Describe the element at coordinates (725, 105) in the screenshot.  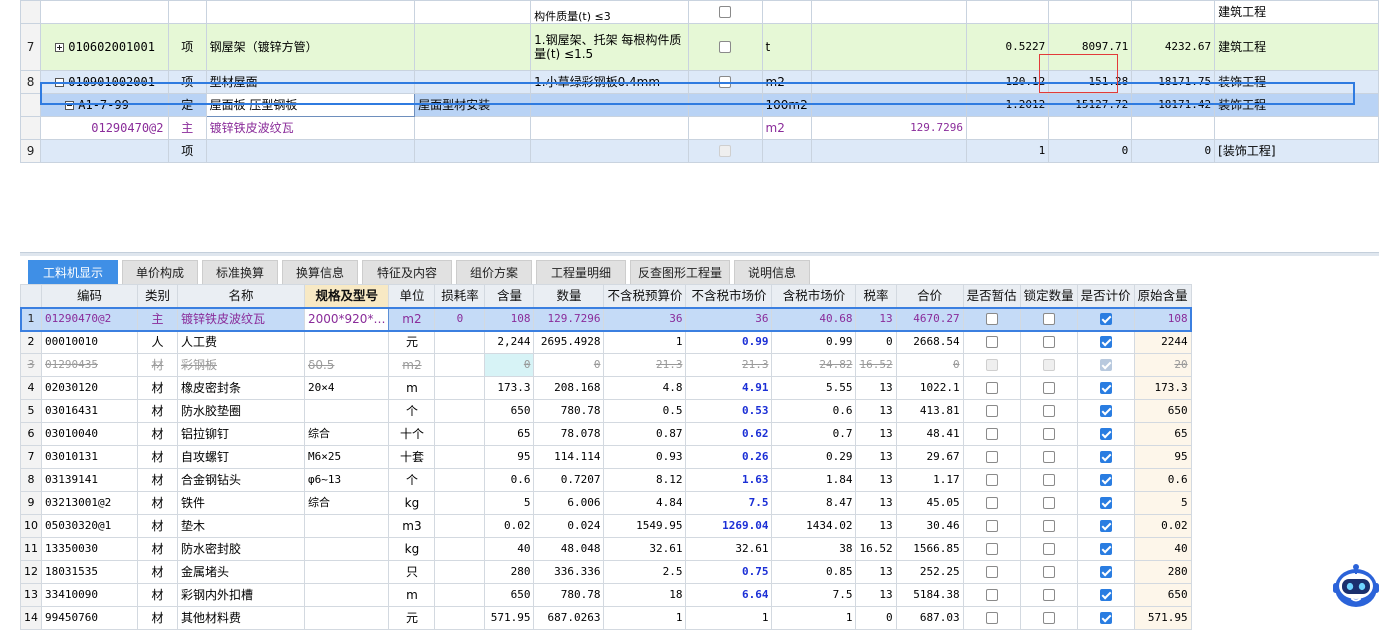
I see `item-checkbox-cell` at that location.